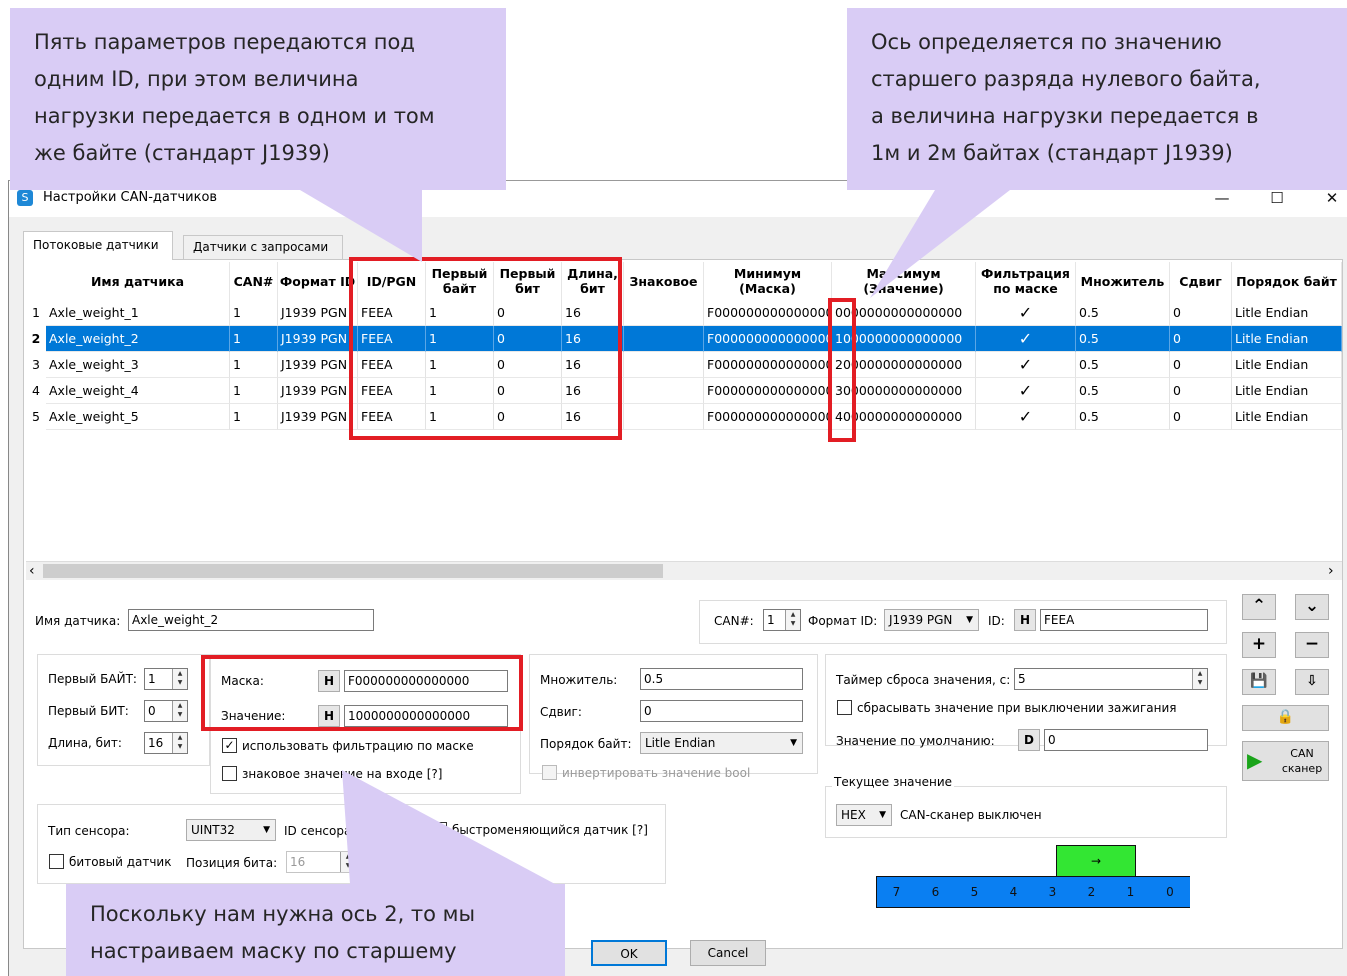  Describe the element at coordinates (721, 679) in the screenshot. I see `multiplier-input: 0.5` at that location.